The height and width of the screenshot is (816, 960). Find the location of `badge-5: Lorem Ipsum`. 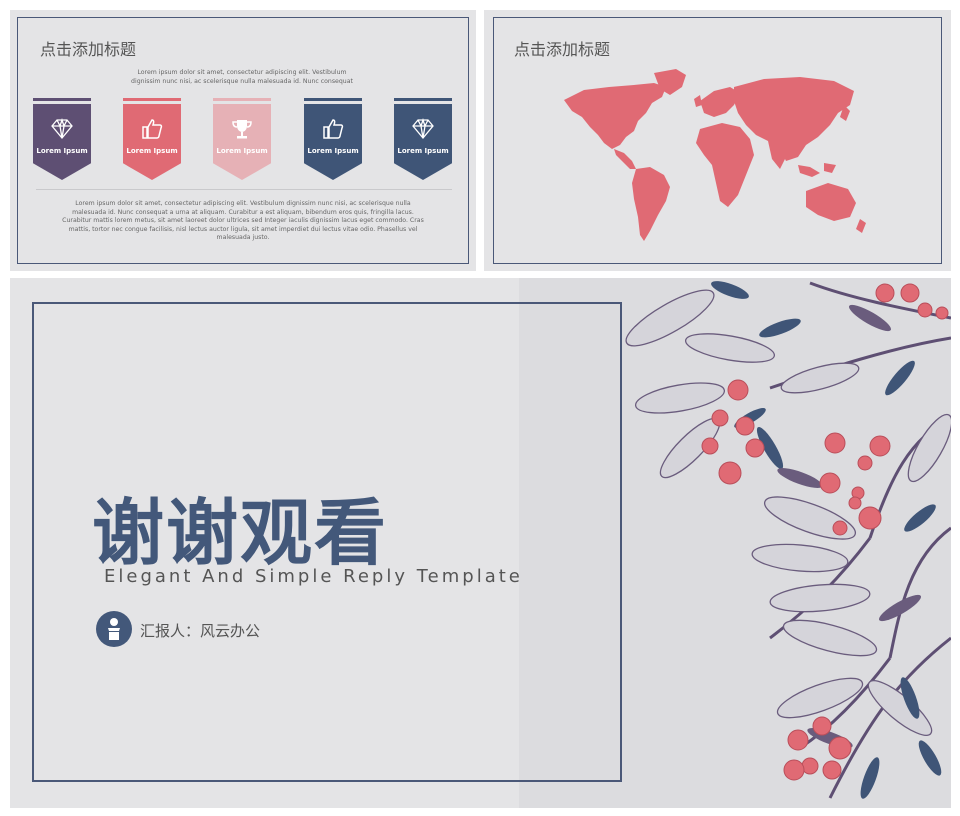

badge-5: Lorem Ipsum is located at coordinates (423, 139).